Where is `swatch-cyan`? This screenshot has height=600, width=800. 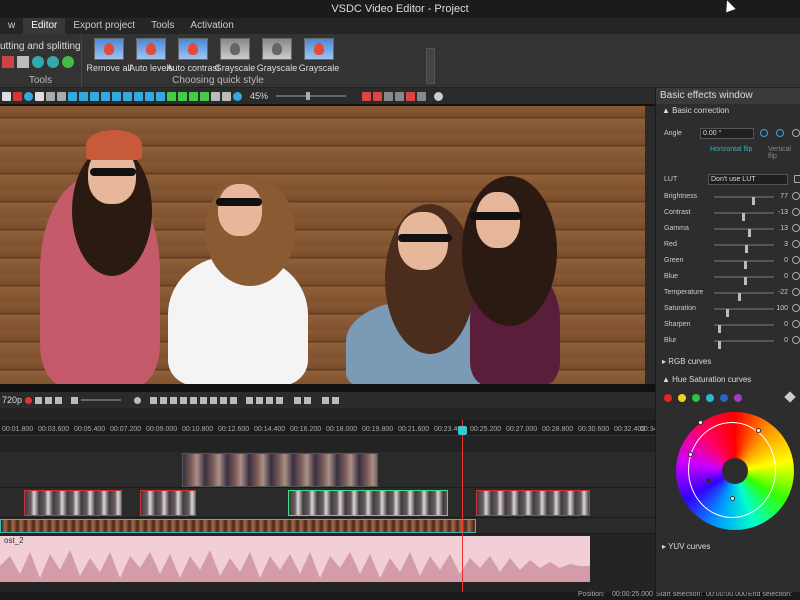 swatch-cyan is located at coordinates (710, 398).